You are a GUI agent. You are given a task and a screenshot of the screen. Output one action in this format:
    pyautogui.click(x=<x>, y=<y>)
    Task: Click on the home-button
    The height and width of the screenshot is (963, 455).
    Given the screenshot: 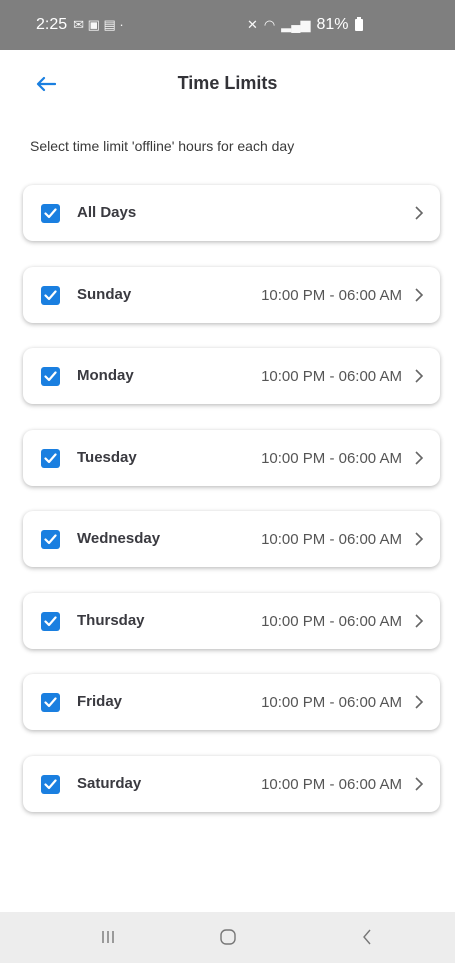 What is the action you would take?
    pyautogui.click(x=228, y=937)
    